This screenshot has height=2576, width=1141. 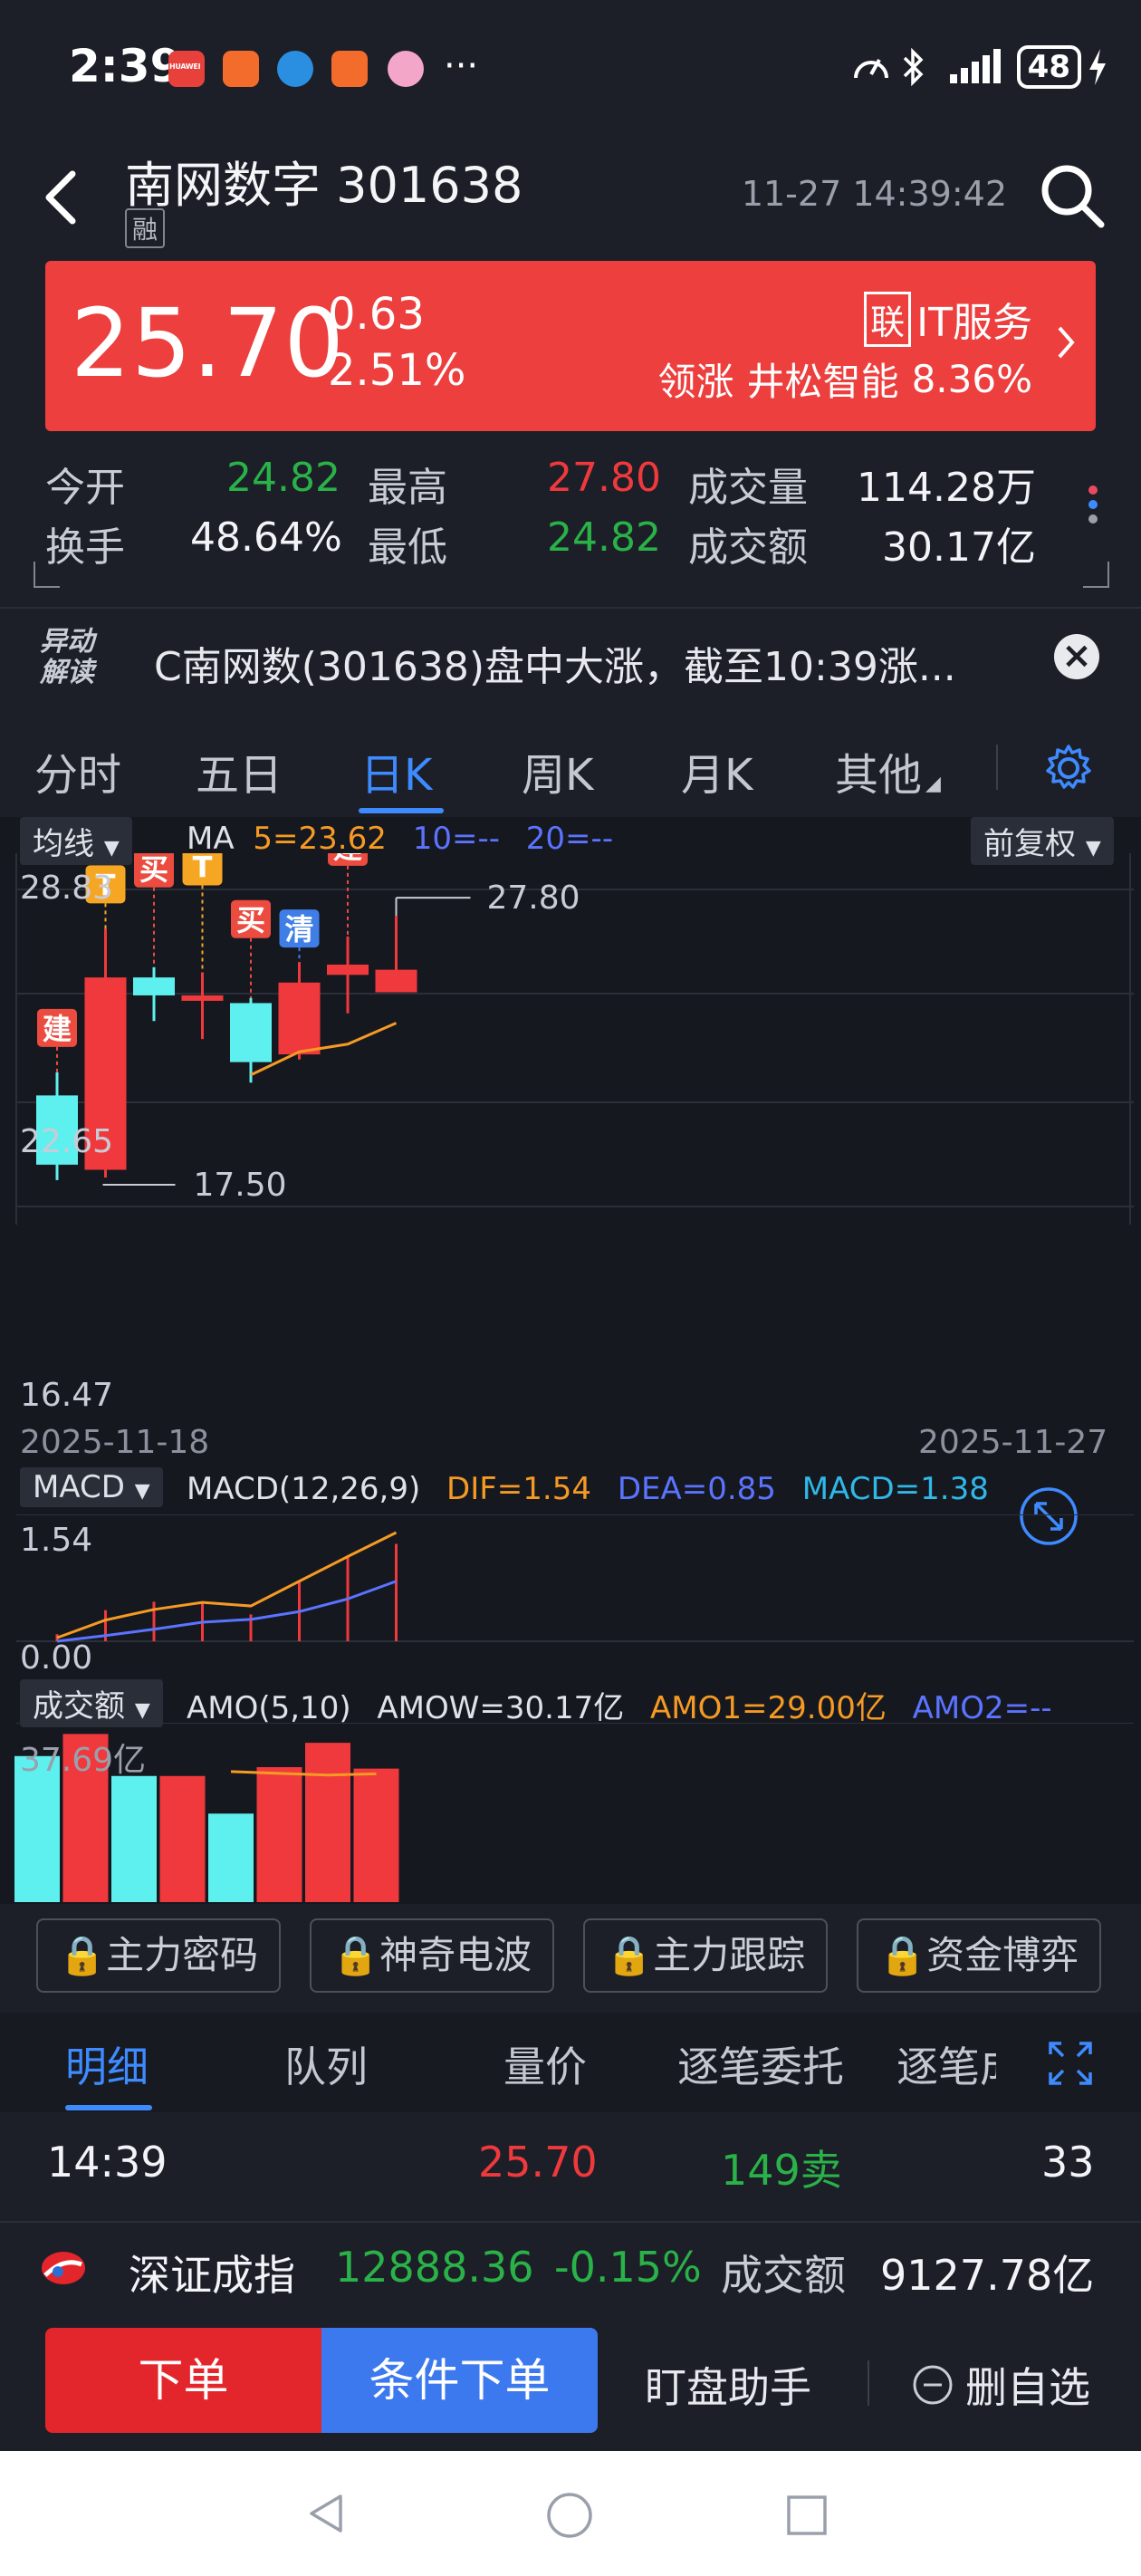 I want to click on macd-chart, so click(x=570, y=1582).